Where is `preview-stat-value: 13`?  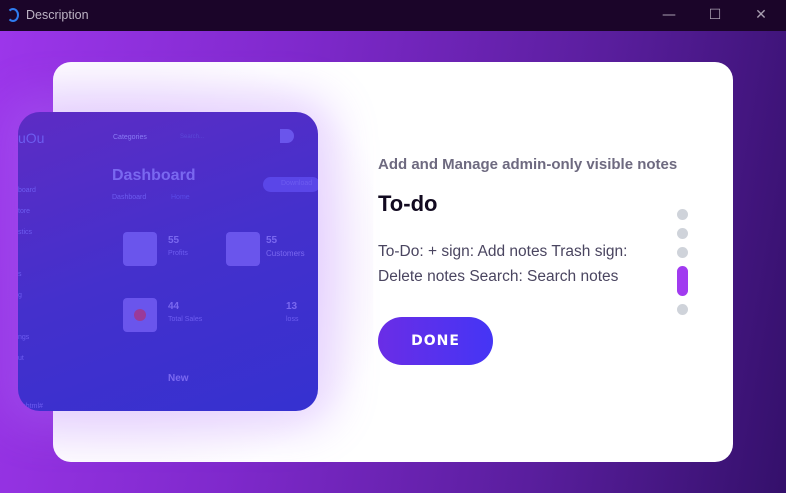
preview-stat-value: 13 is located at coordinates (292, 306).